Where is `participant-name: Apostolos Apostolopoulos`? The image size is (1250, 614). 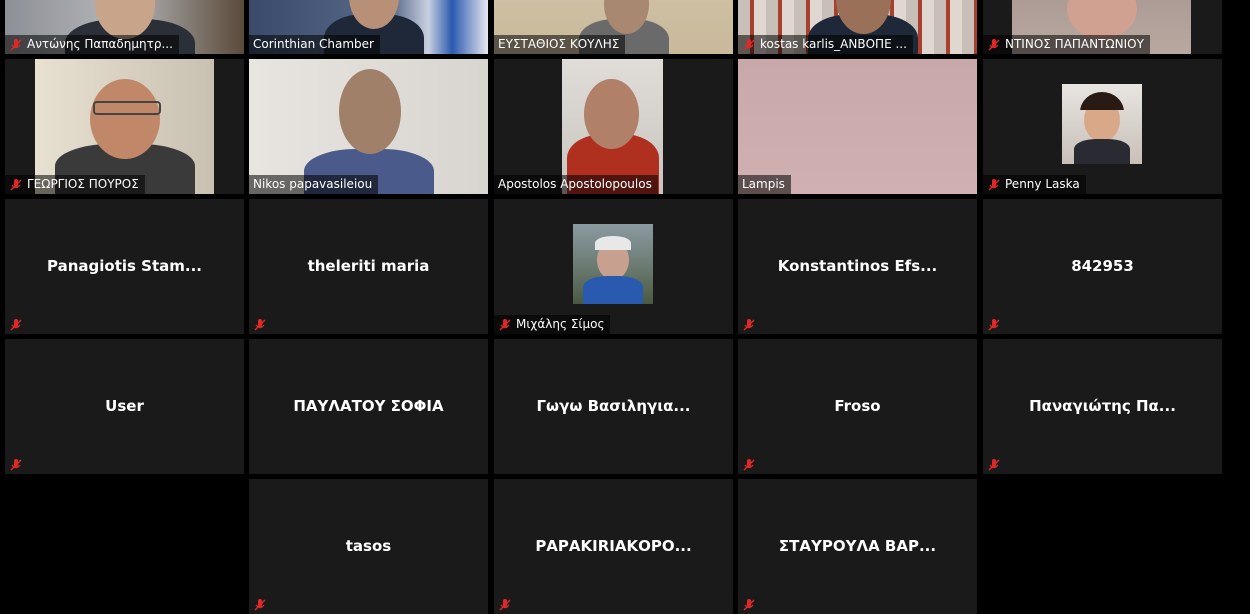
participant-name: Apostolos Apostolopoulos is located at coordinates (575, 184).